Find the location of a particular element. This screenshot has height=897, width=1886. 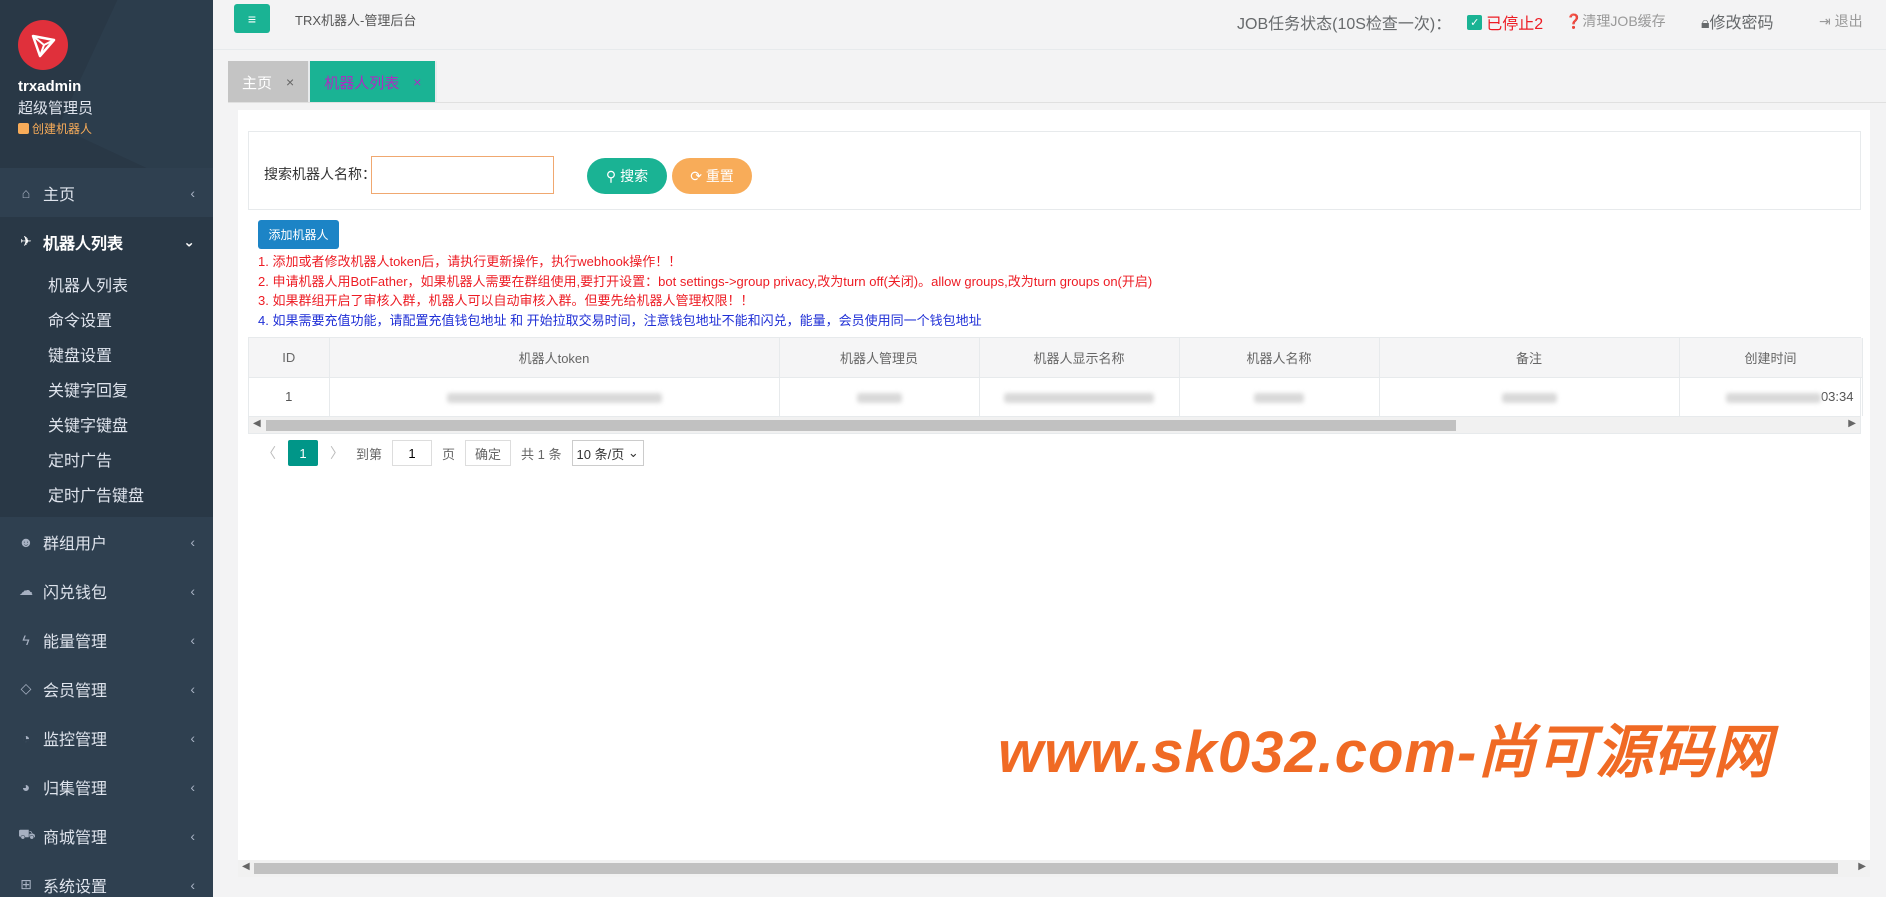

created-at-suffix: 03:34 is located at coordinates (1837, 397).